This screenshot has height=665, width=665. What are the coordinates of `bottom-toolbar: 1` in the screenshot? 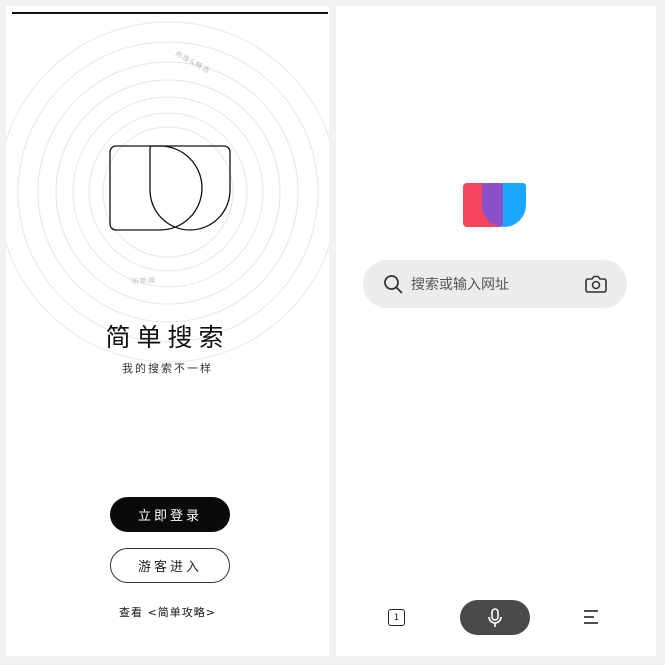 It's located at (496, 618).